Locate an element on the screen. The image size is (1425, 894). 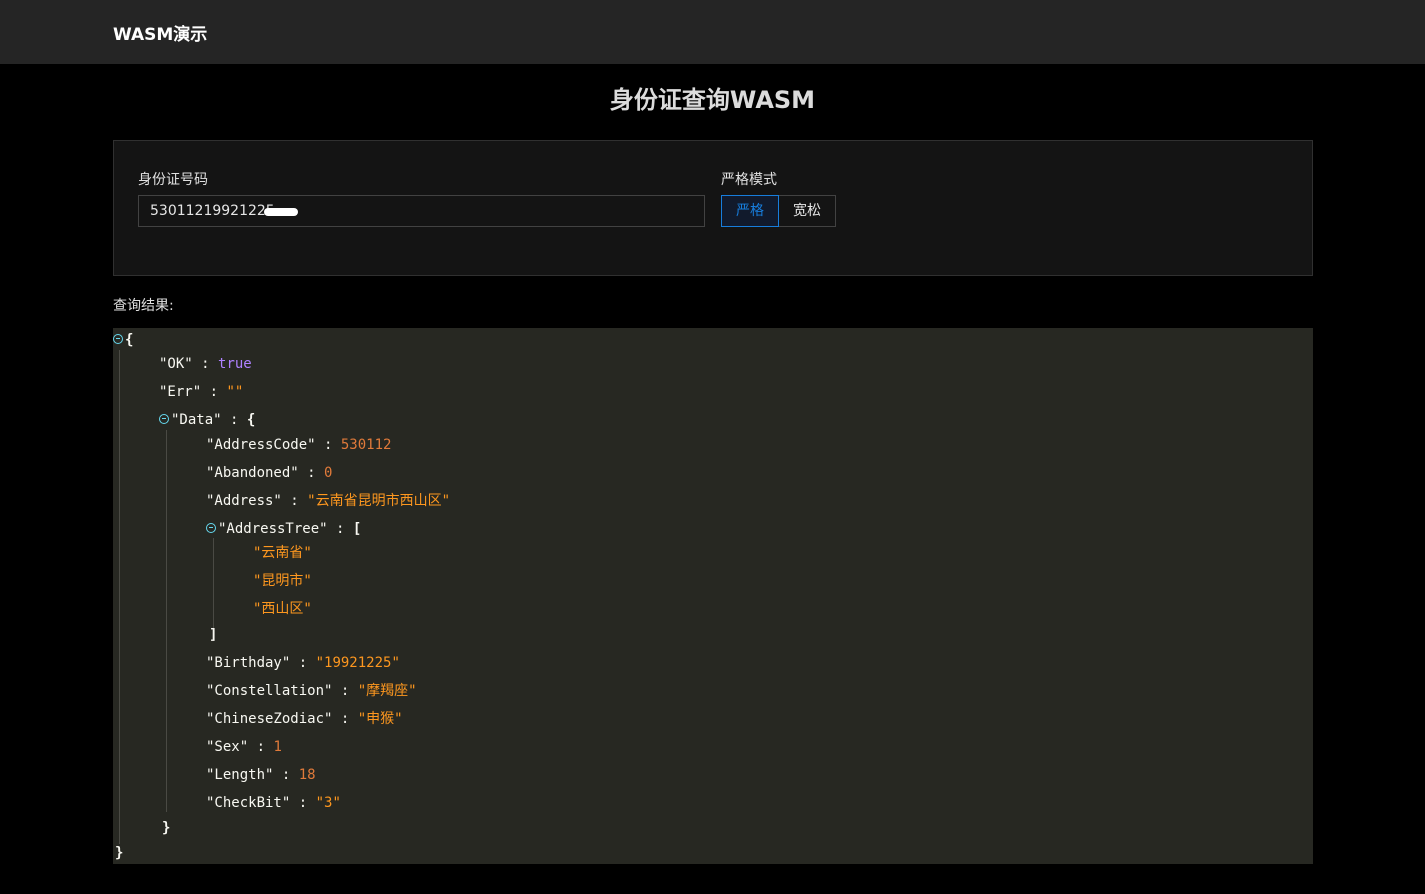
strict-mode-toggle: 严格 宽松 is located at coordinates (778, 211).